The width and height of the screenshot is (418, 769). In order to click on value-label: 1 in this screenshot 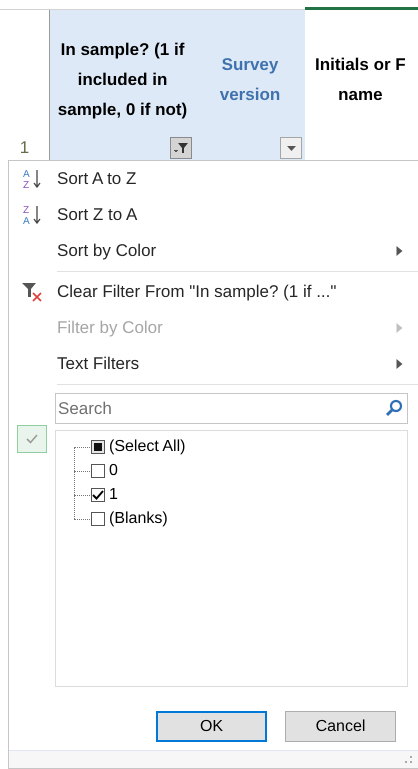, I will do `click(113, 495)`.